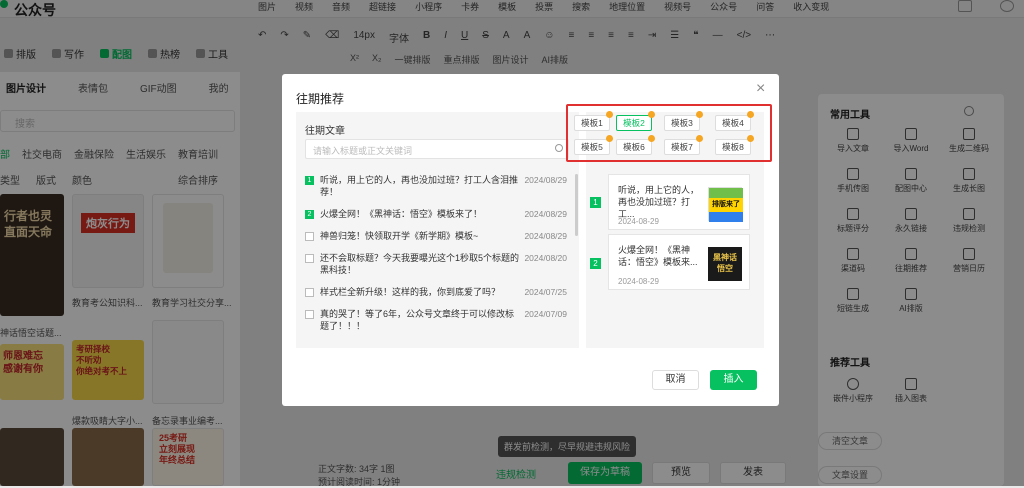 This screenshot has width=1024, height=488. Describe the element at coordinates (545, 292) in the screenshot. I see `article-date: 2024/07/25` at that location.